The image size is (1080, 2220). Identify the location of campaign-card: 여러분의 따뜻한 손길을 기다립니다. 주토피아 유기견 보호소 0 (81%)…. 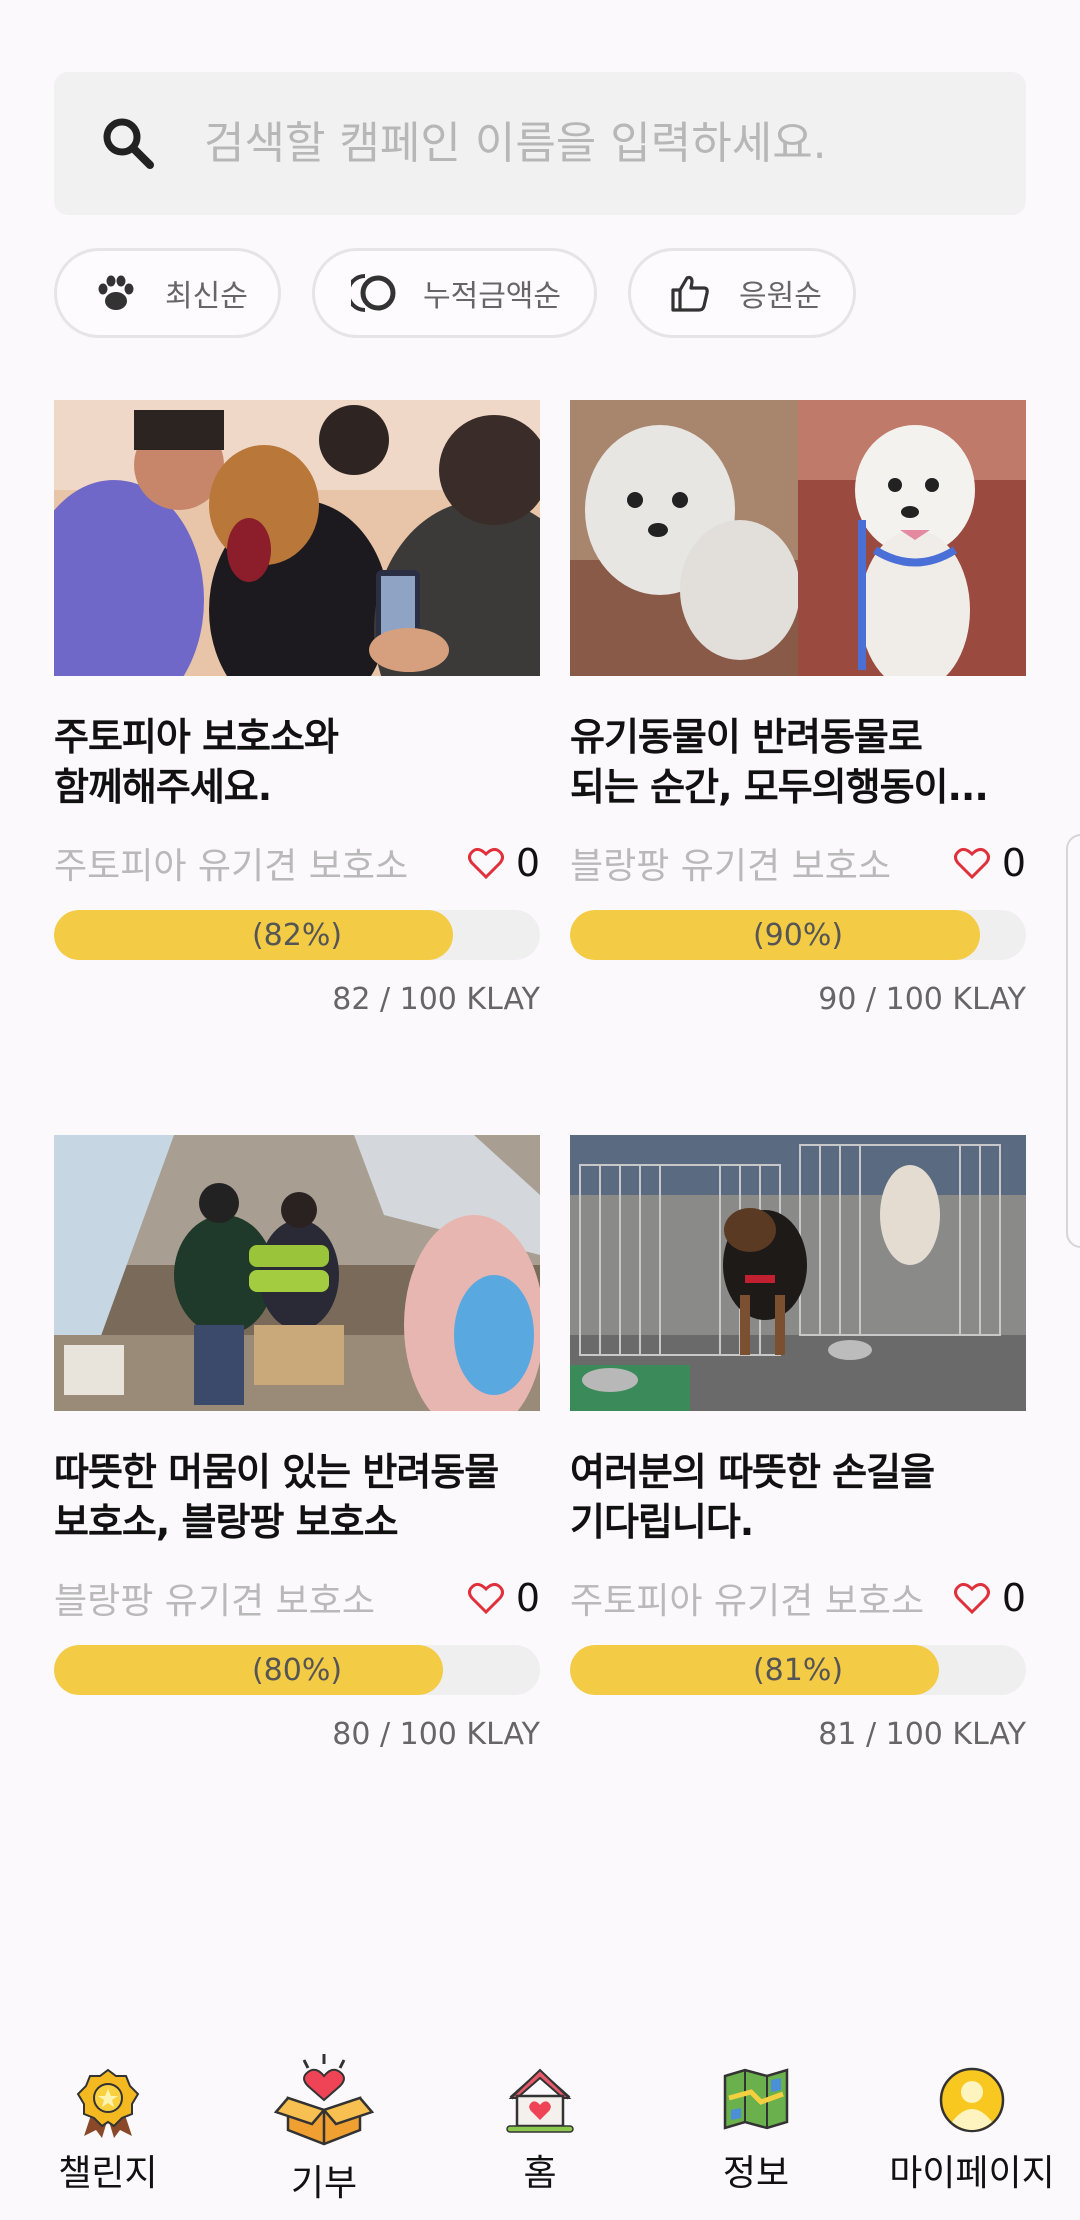
(798, 1443).